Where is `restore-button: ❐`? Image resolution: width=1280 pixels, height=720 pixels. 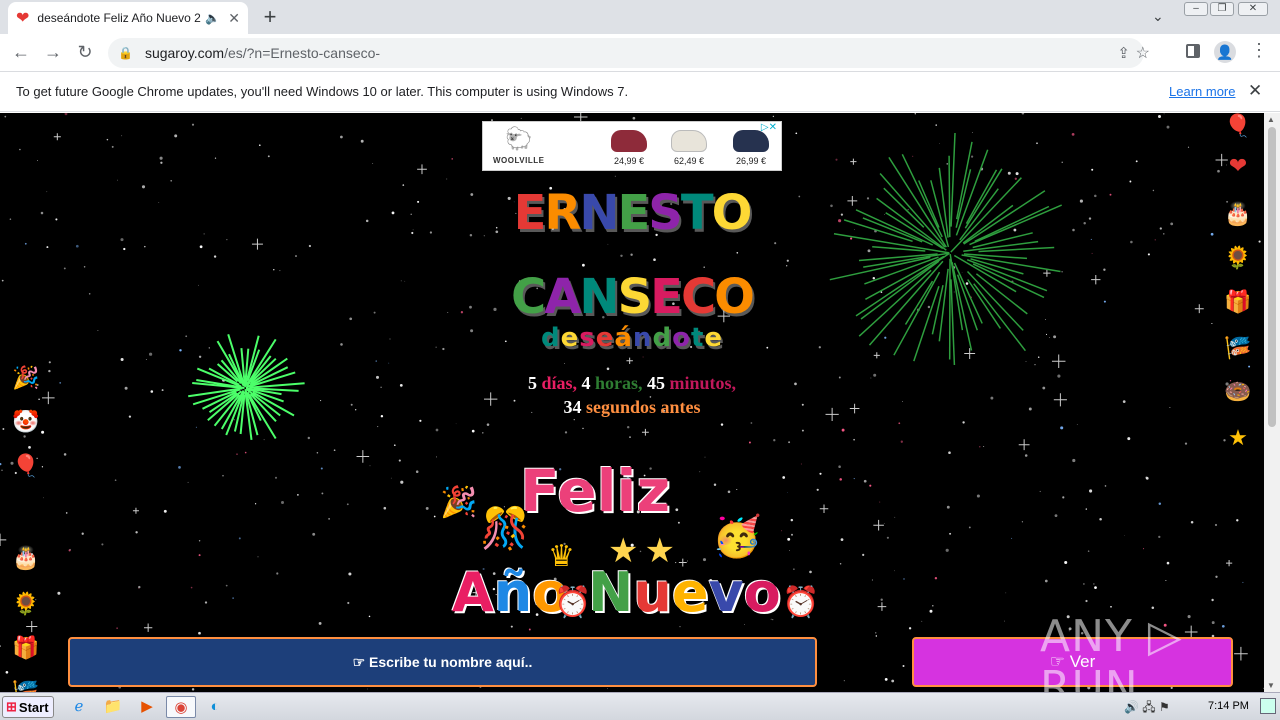
restore-button: ❐ is located at coordinates (1222, 9).